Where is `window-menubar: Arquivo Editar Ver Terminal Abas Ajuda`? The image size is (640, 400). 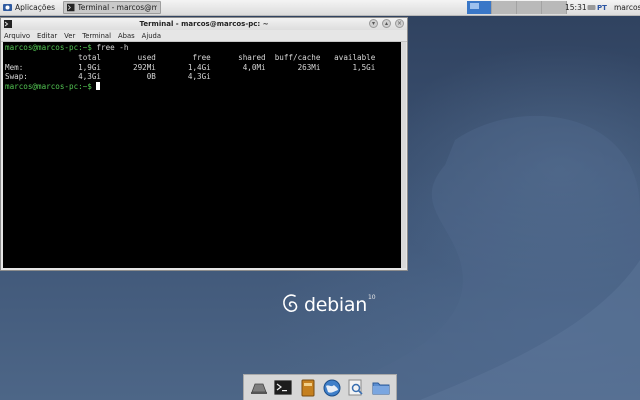 window-menubar: Arquivo Editar Ver Terminal Abas Ajuda is located at coordinates (204, 36).